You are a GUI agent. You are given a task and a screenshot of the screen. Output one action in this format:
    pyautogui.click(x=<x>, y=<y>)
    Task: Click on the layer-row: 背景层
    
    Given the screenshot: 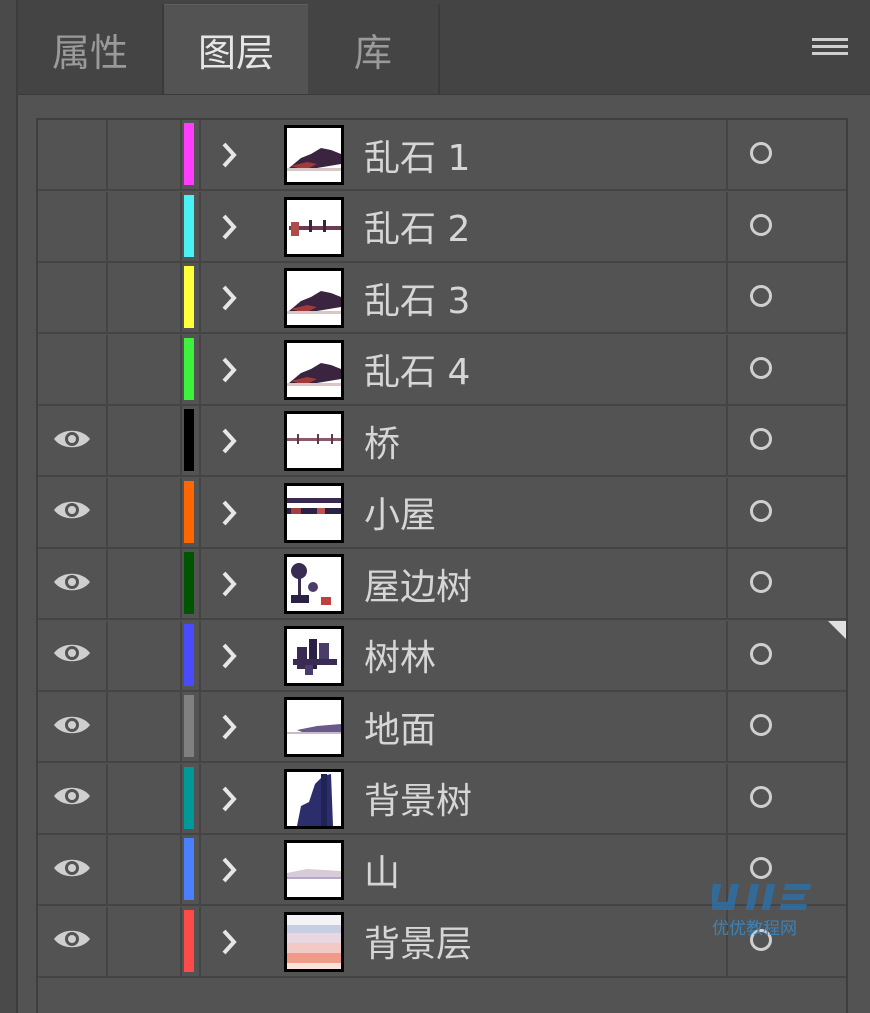 What is the action you would take?
    pyautogui.click(x=442, y=942)
    